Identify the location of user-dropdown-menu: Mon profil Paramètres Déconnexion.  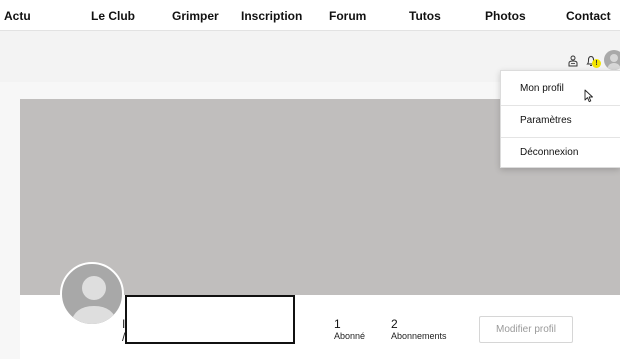
(560, 119).